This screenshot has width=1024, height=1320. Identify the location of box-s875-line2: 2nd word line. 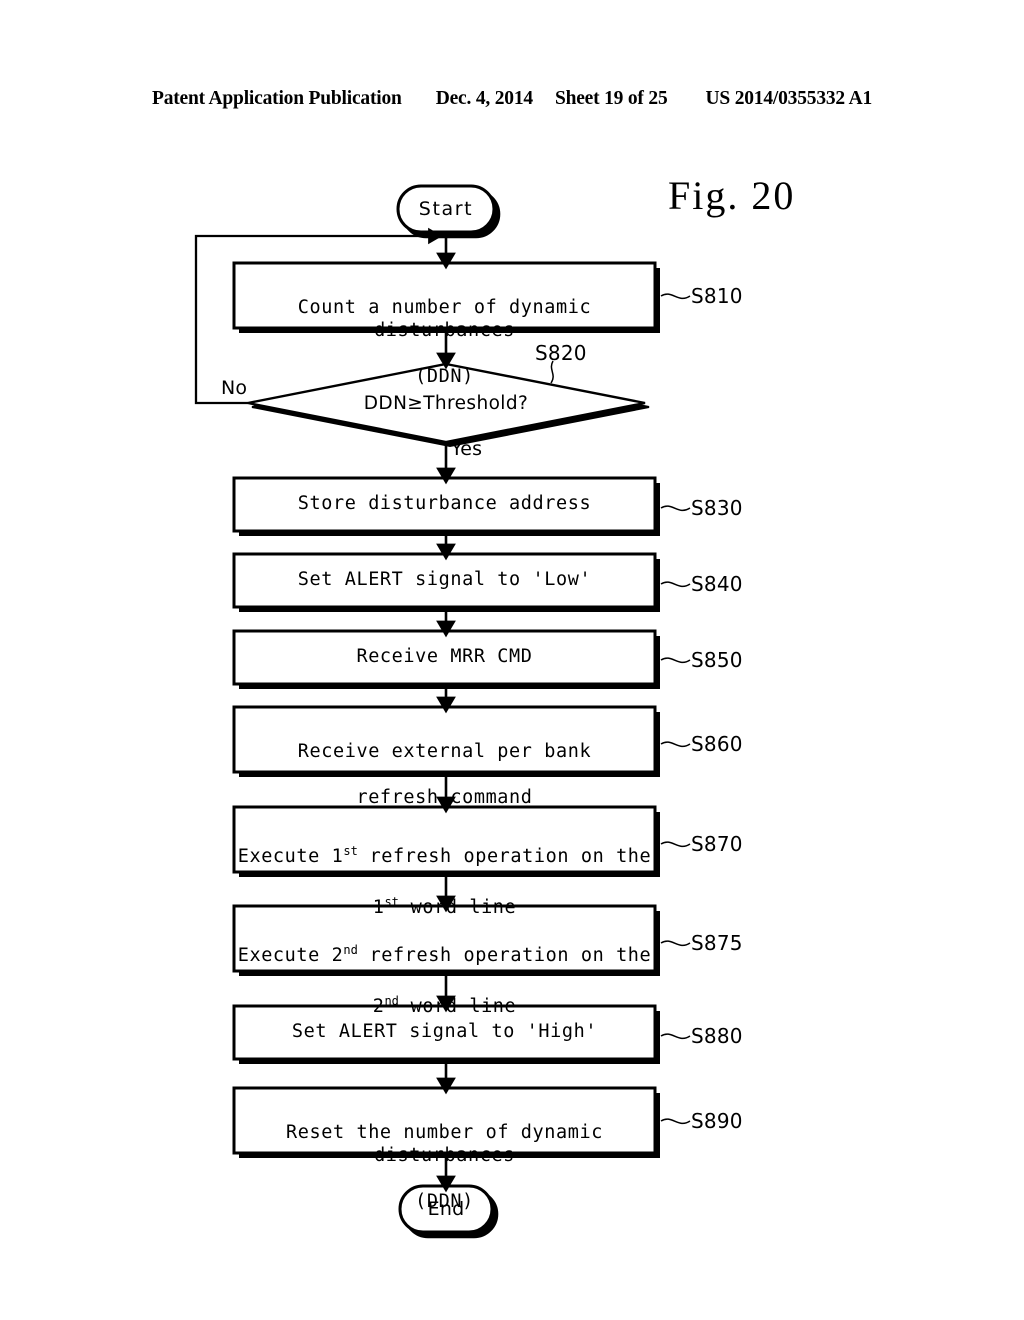
(444, 1006).